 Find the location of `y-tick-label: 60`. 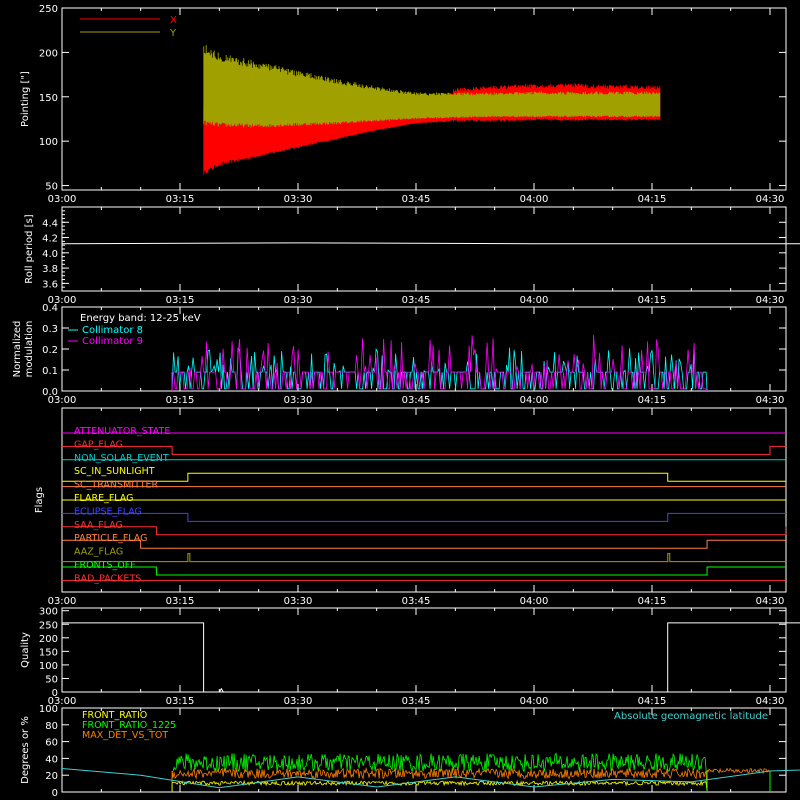

y-tick-label: 60 is located at coordinates (51, 743).